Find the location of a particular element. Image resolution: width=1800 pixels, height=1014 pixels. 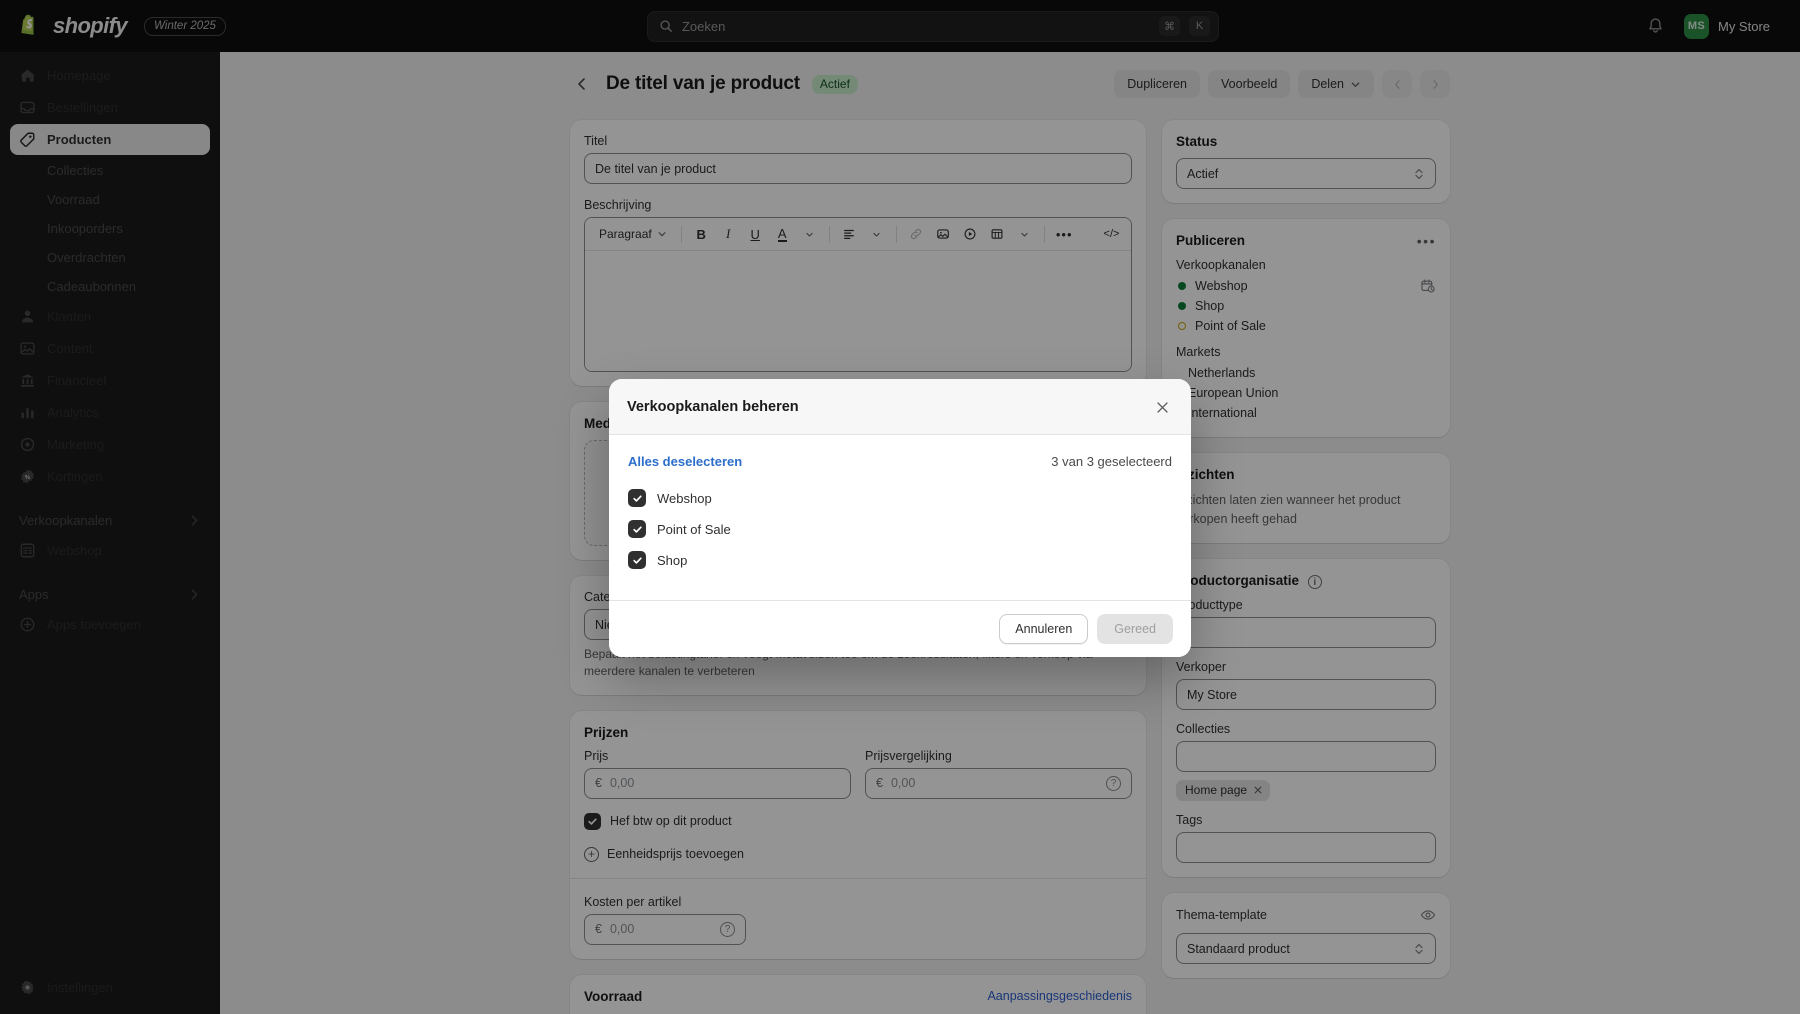

channel-option-webshop: Webshop is located at coordinates (900, 498).